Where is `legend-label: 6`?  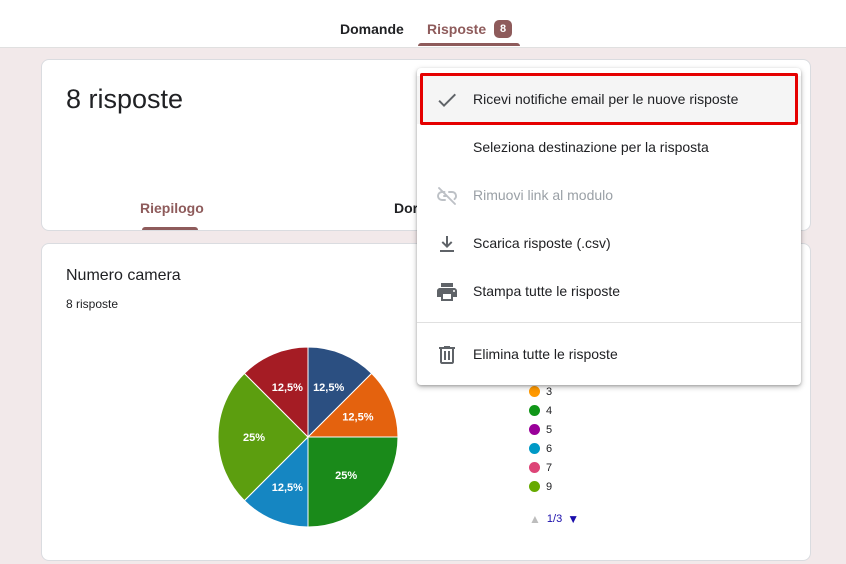 legend-label: 6 is located at coordinates (549, 448).